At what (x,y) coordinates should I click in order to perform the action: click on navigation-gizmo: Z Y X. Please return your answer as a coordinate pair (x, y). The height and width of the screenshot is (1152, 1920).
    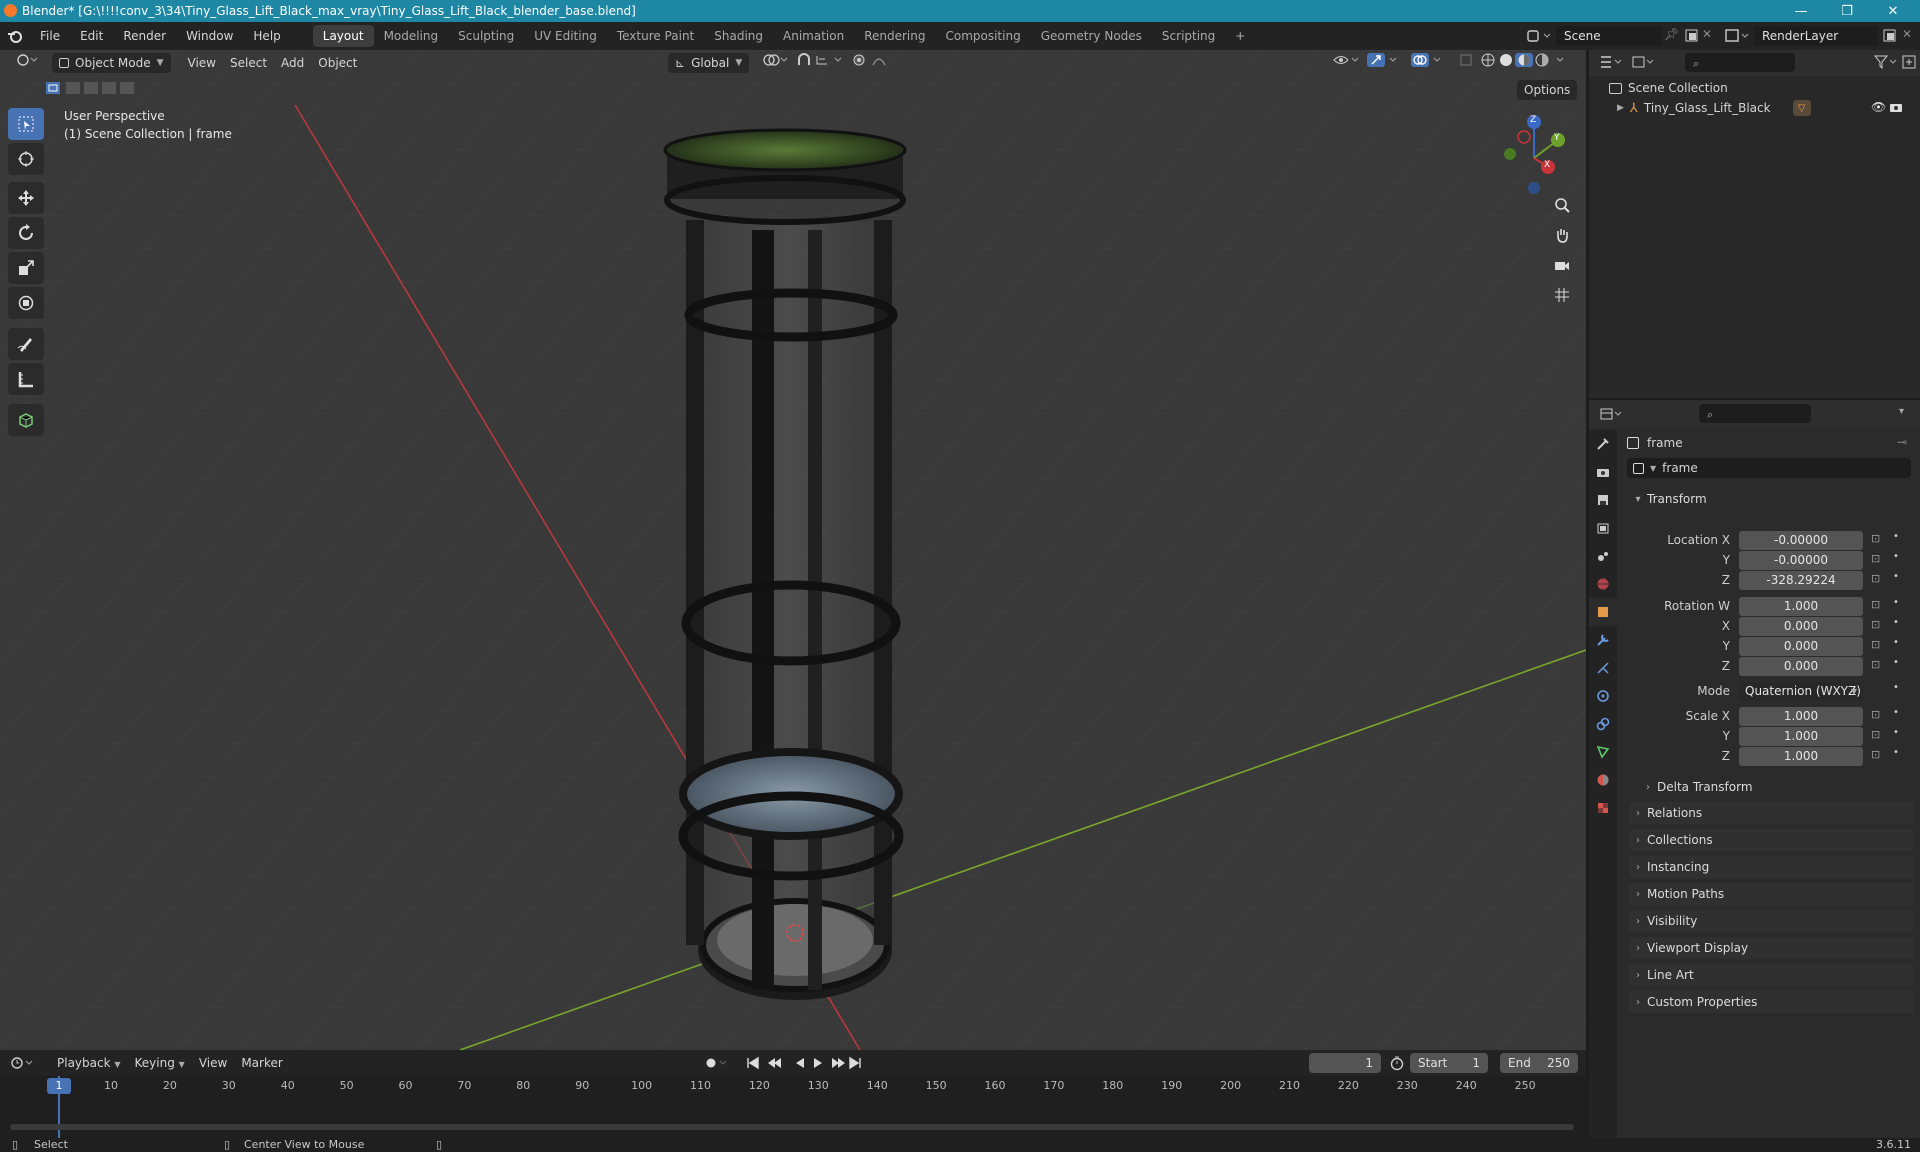
    Looking at the image, I should click on (1535, 155).